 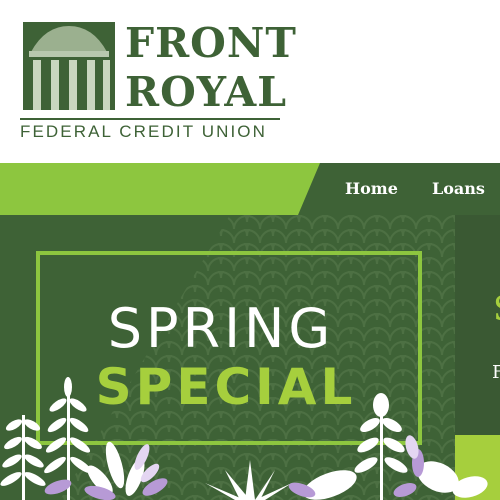 What do you see at coordinates (206, 92) in the screenshot?
I see `brand-name-line2: ROYAL` at bounding box center [206, 92].